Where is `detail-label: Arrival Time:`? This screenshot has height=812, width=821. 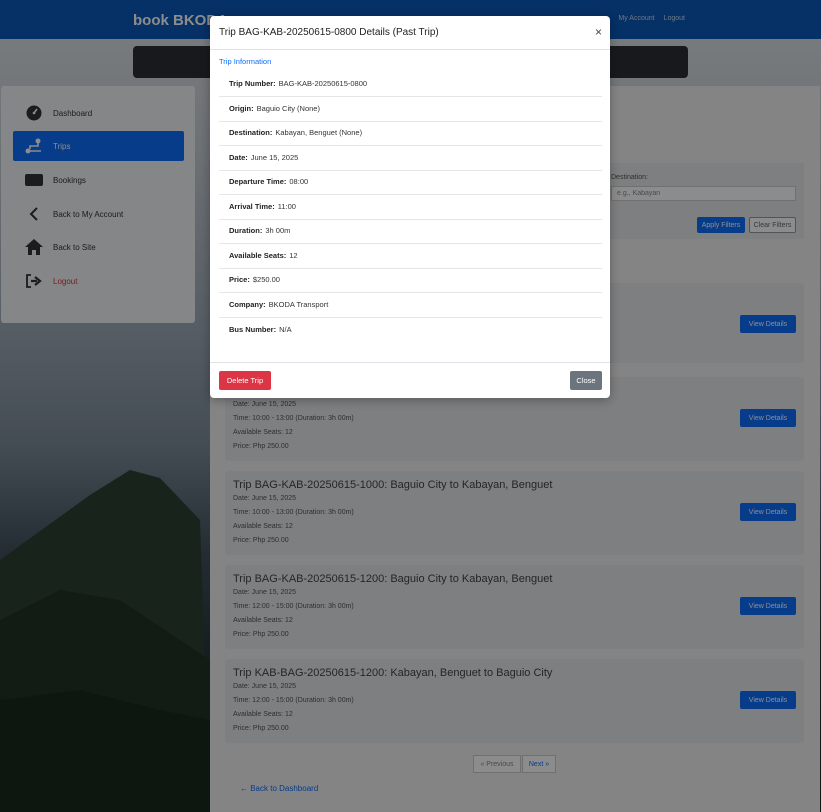
detail-label: Arrival Time: is located at coordinates (252, 207).